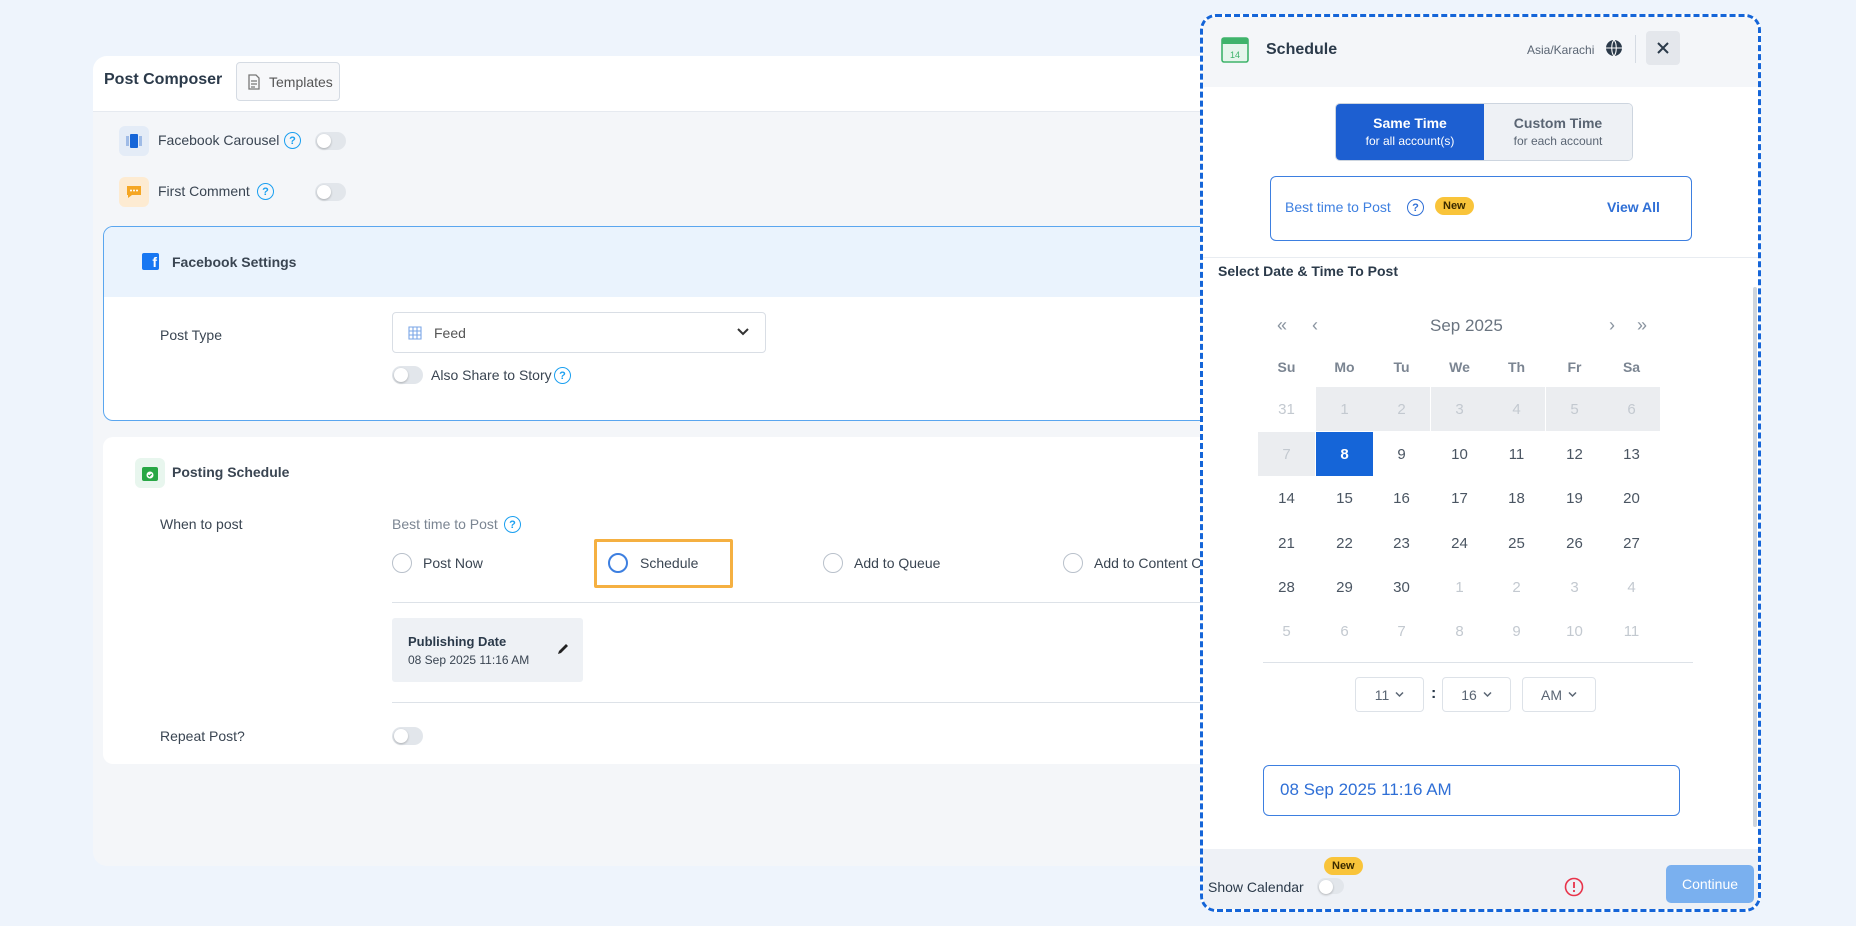 This screenshot has width=1856, height=926. I want to click on weekday-we: We, so click(1459, 367).